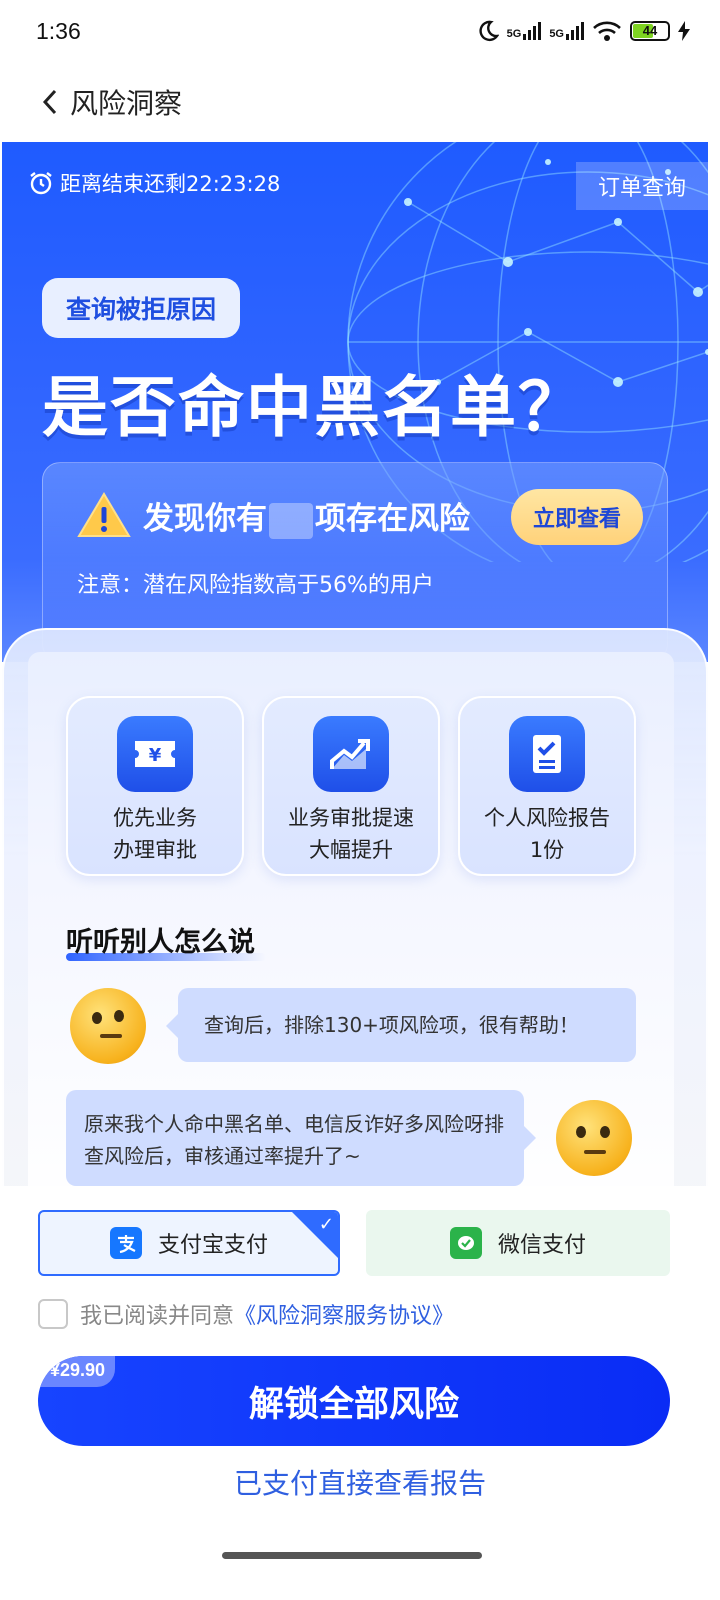 The image size is (720, 1600). What do you see at coordinates (641, 186) in the screenshot?
I see `order-query-button: 订单查询` at bounding box center [641, 186].